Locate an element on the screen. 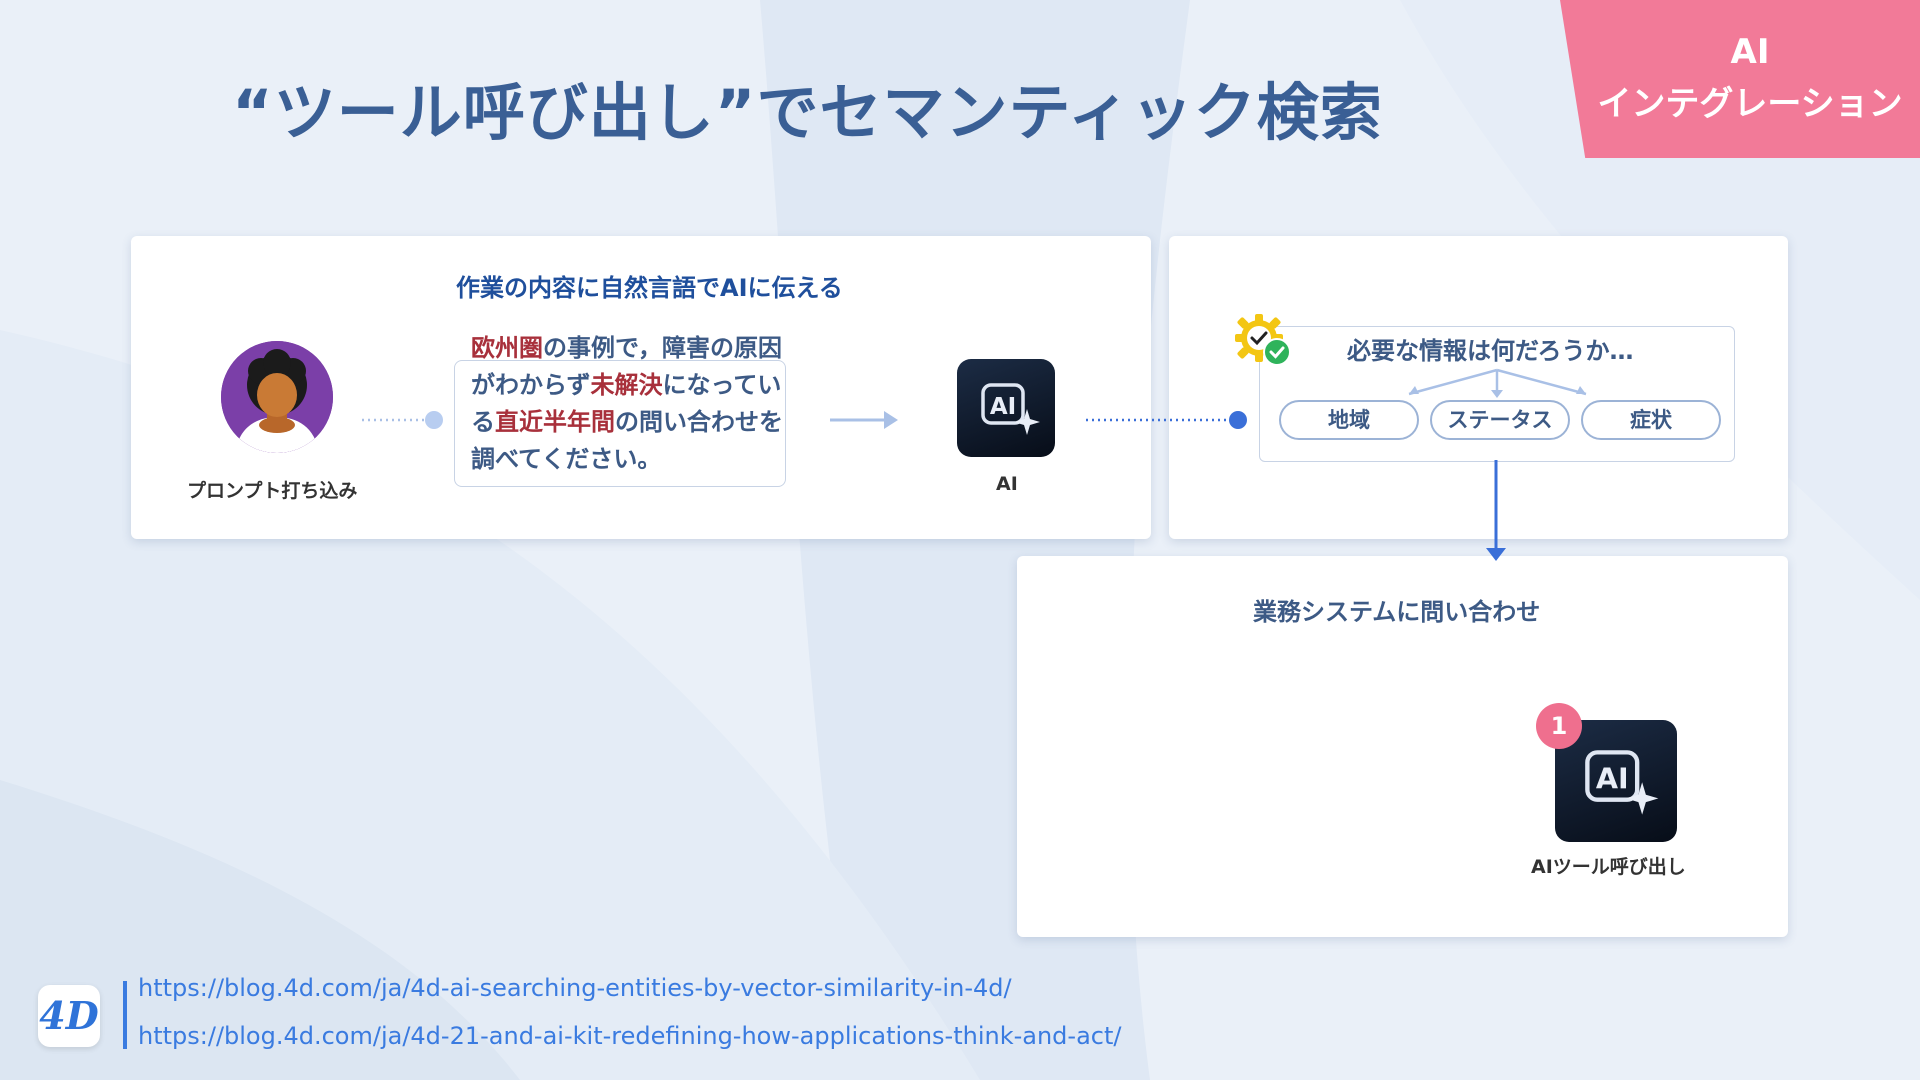 Image resolution: width=1920 pixels, height=1080 pixels. link-divider is located at coordinates (125, 1015).